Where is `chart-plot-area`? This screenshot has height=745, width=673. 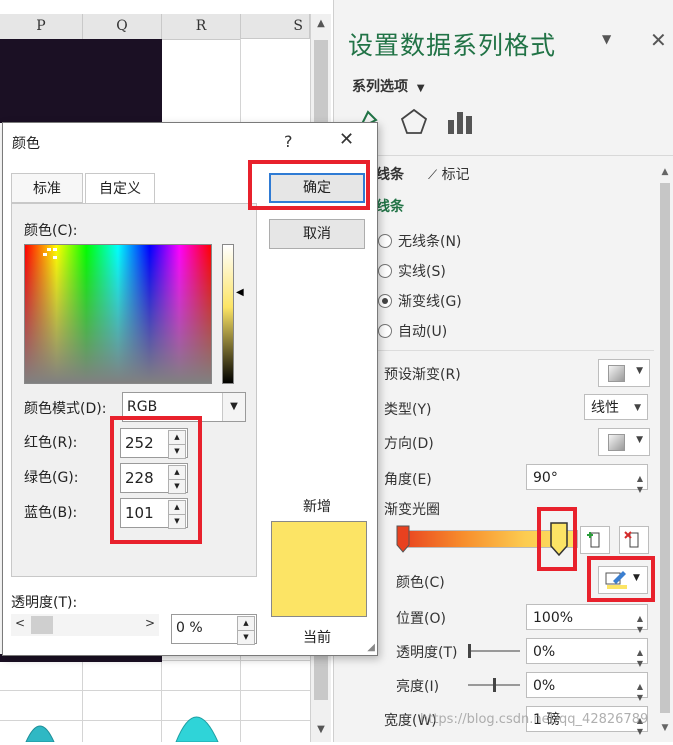
chart-plot-area is located at coordinates (81, 81).